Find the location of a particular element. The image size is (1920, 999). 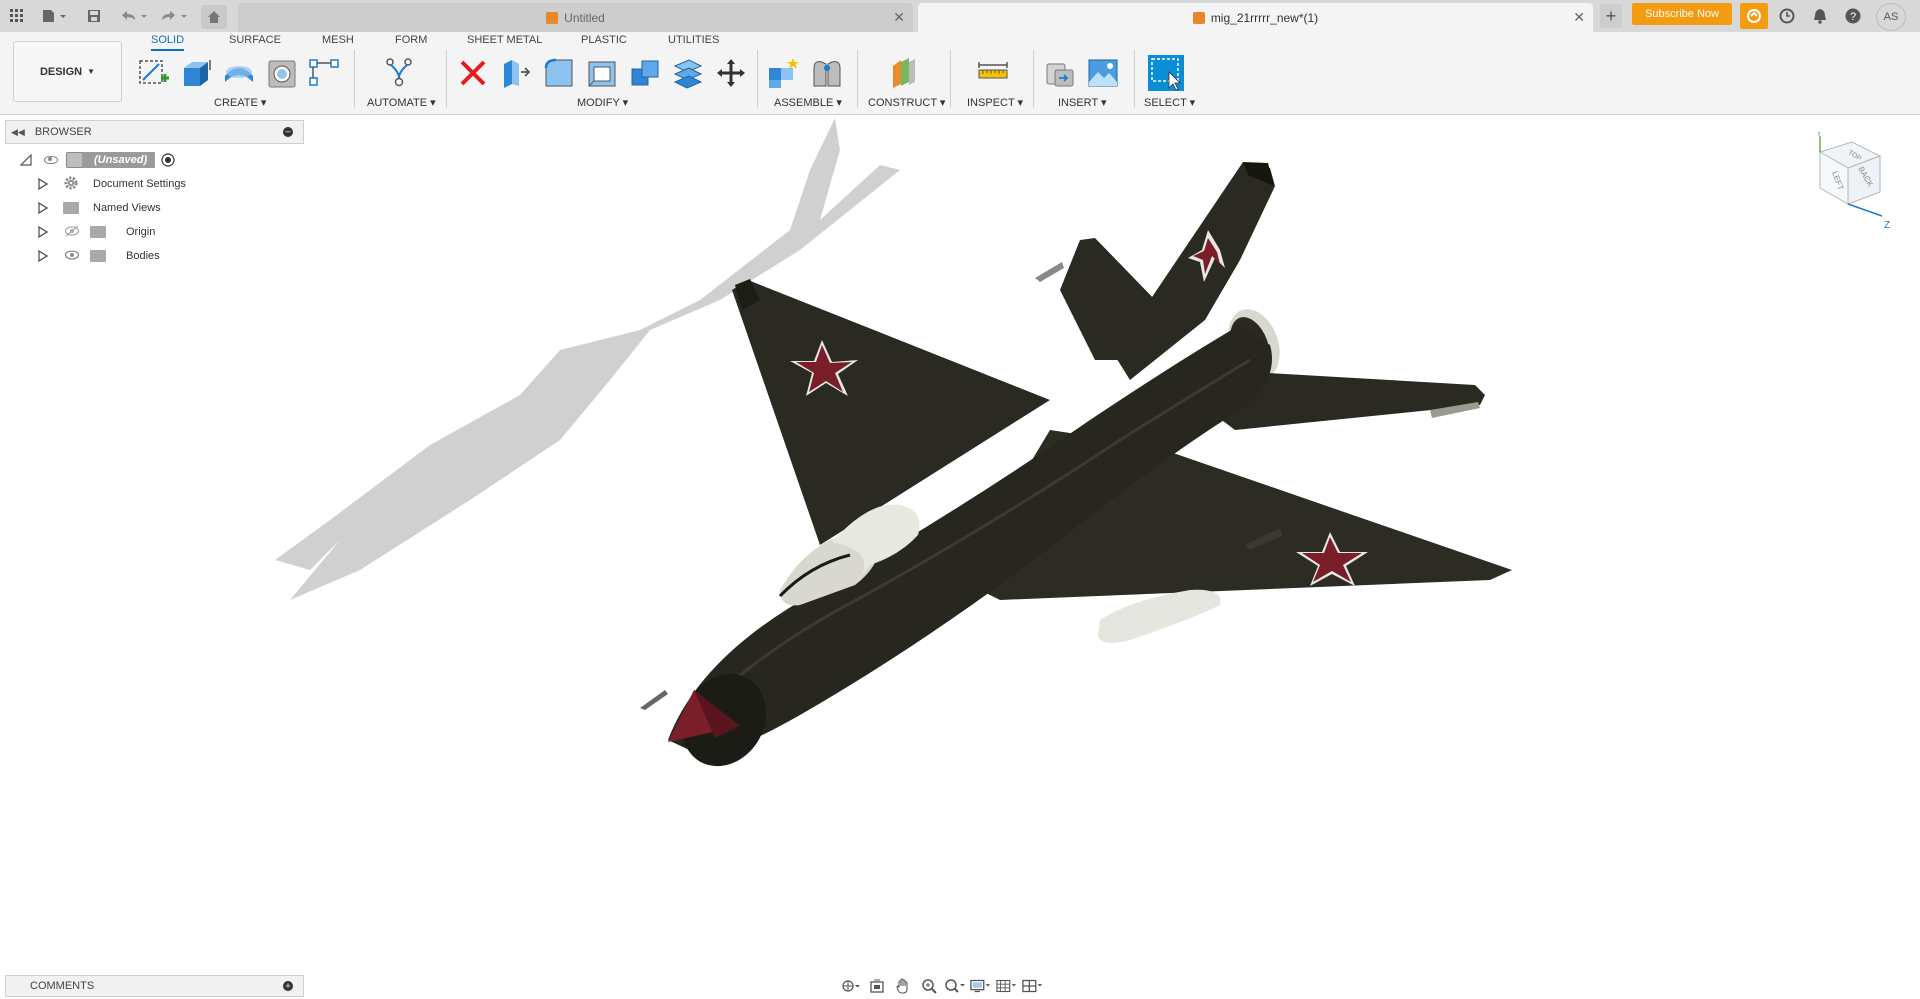

extrude-icon is located at coordinates (197, 73).